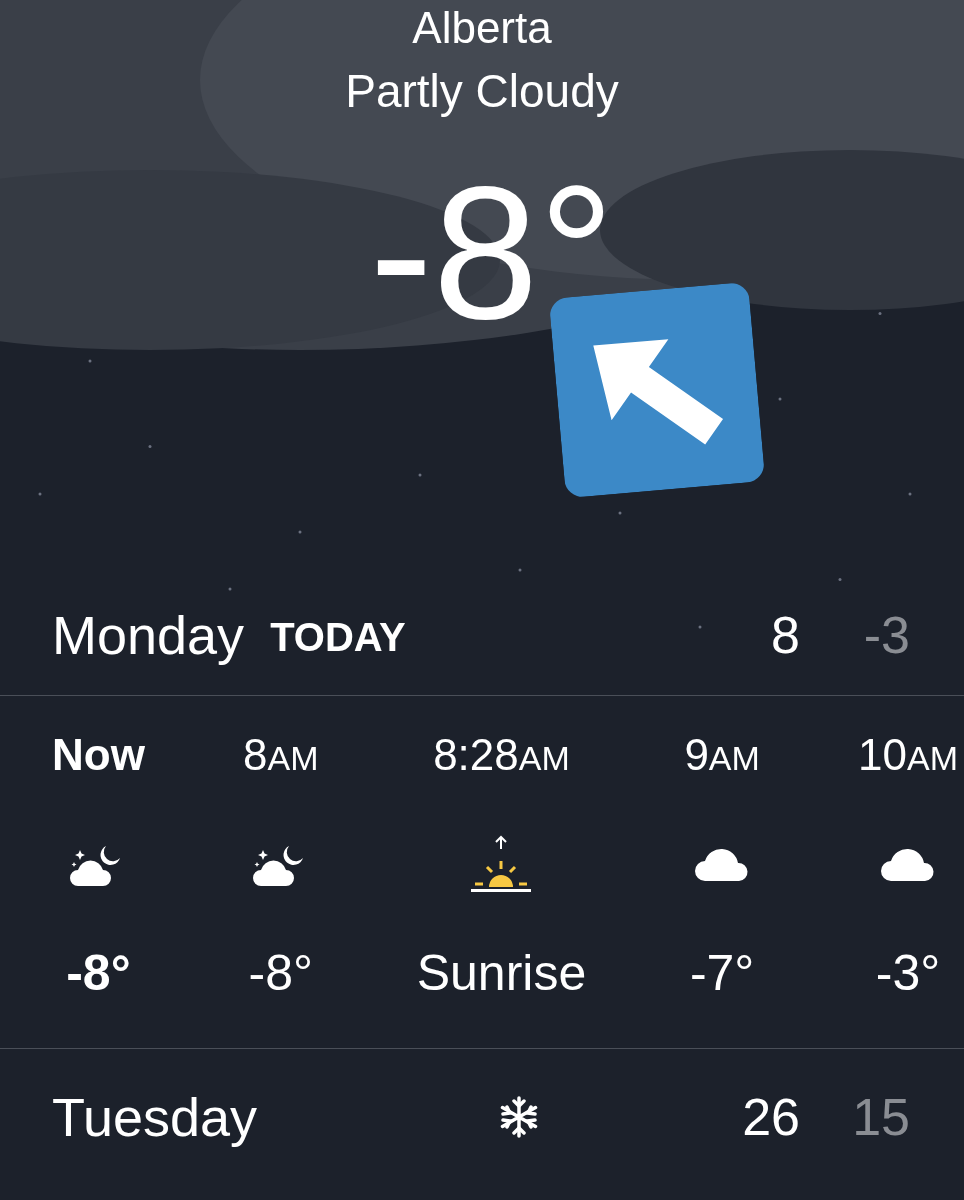  What do you see at coordinates (722, 973) in the screenshot?
I see `hour-temperature: -7°` at bounding box center [722, 973].